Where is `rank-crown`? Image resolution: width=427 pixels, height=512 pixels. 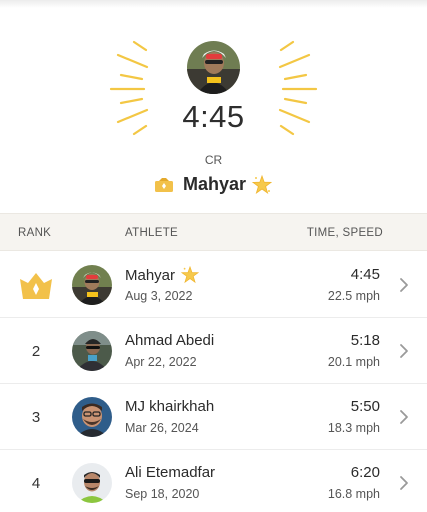 rank-crown is located at coordinates (36, 285).